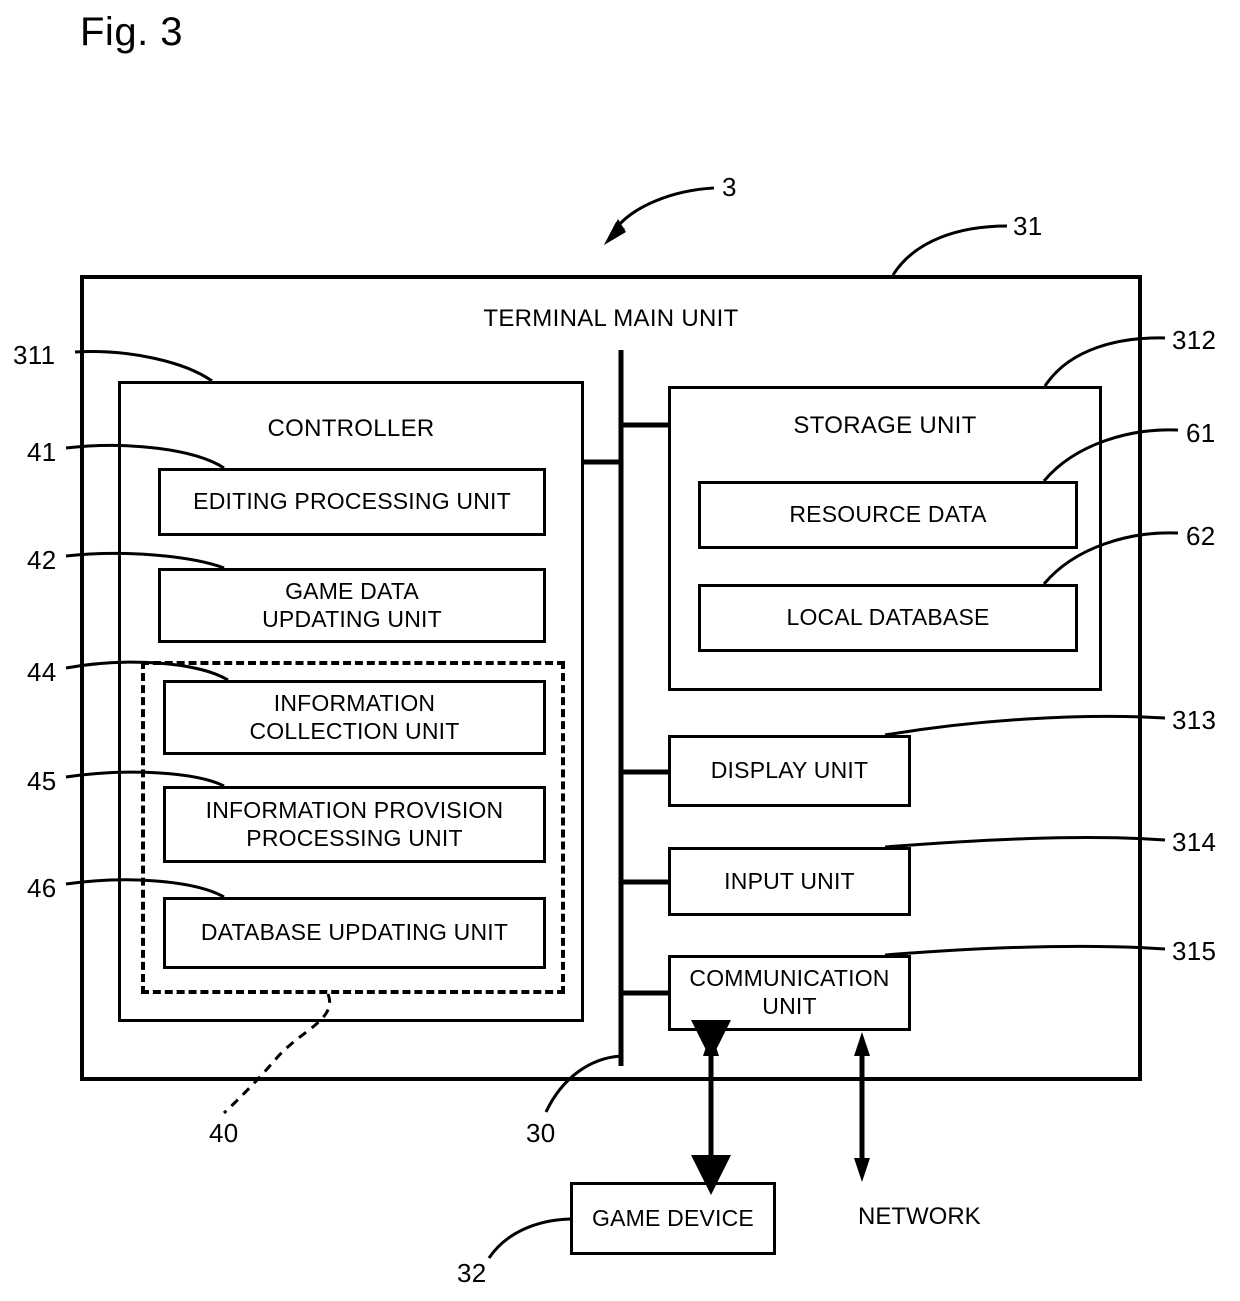 This screenshot has height=1301, width=1240. I want to click on display-unit-box: DISPLAY UNIT, so click(789, 771).